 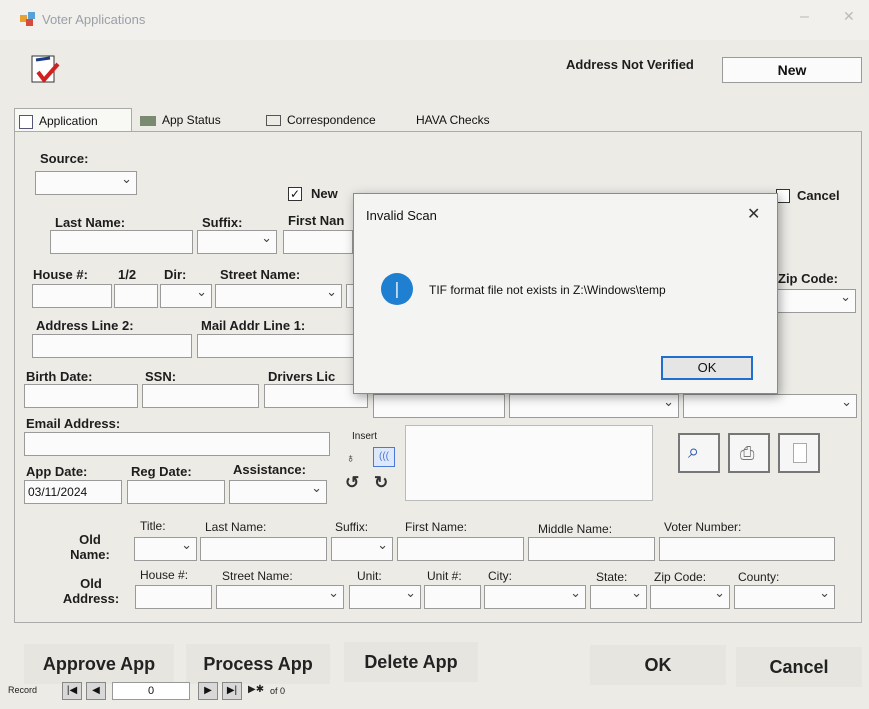 What do you see at coordinates (176, 492) in the screenshot?
I see `reg-date-field` at bounding box center [176, 492].